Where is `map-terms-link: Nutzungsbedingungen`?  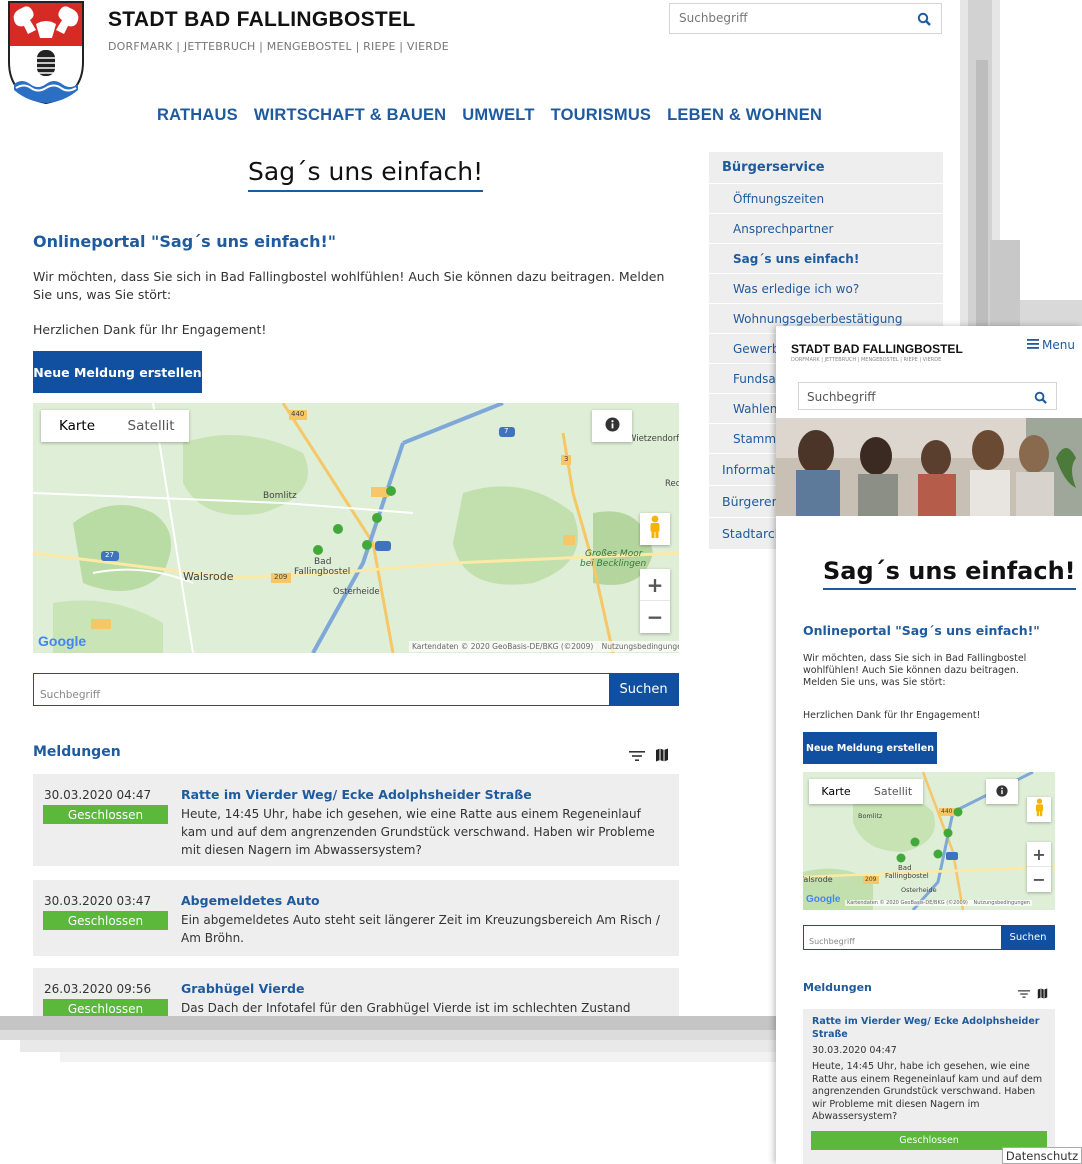 map-terms-link: Nutzungsbedingungen is located at coordinates (640, 646).